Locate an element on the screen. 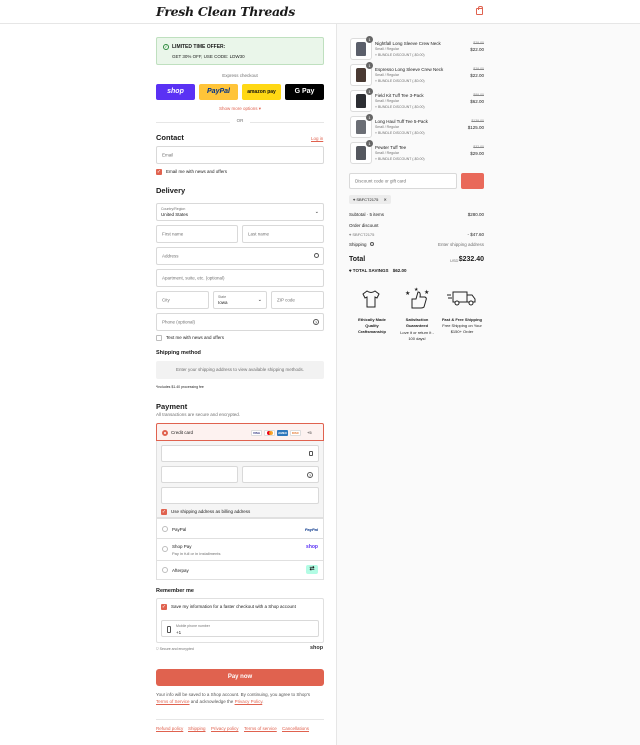 The width and height of the screenshot is (640, 745). newsletter-label: Email me with news and offers is located at coordinates (196, 171).